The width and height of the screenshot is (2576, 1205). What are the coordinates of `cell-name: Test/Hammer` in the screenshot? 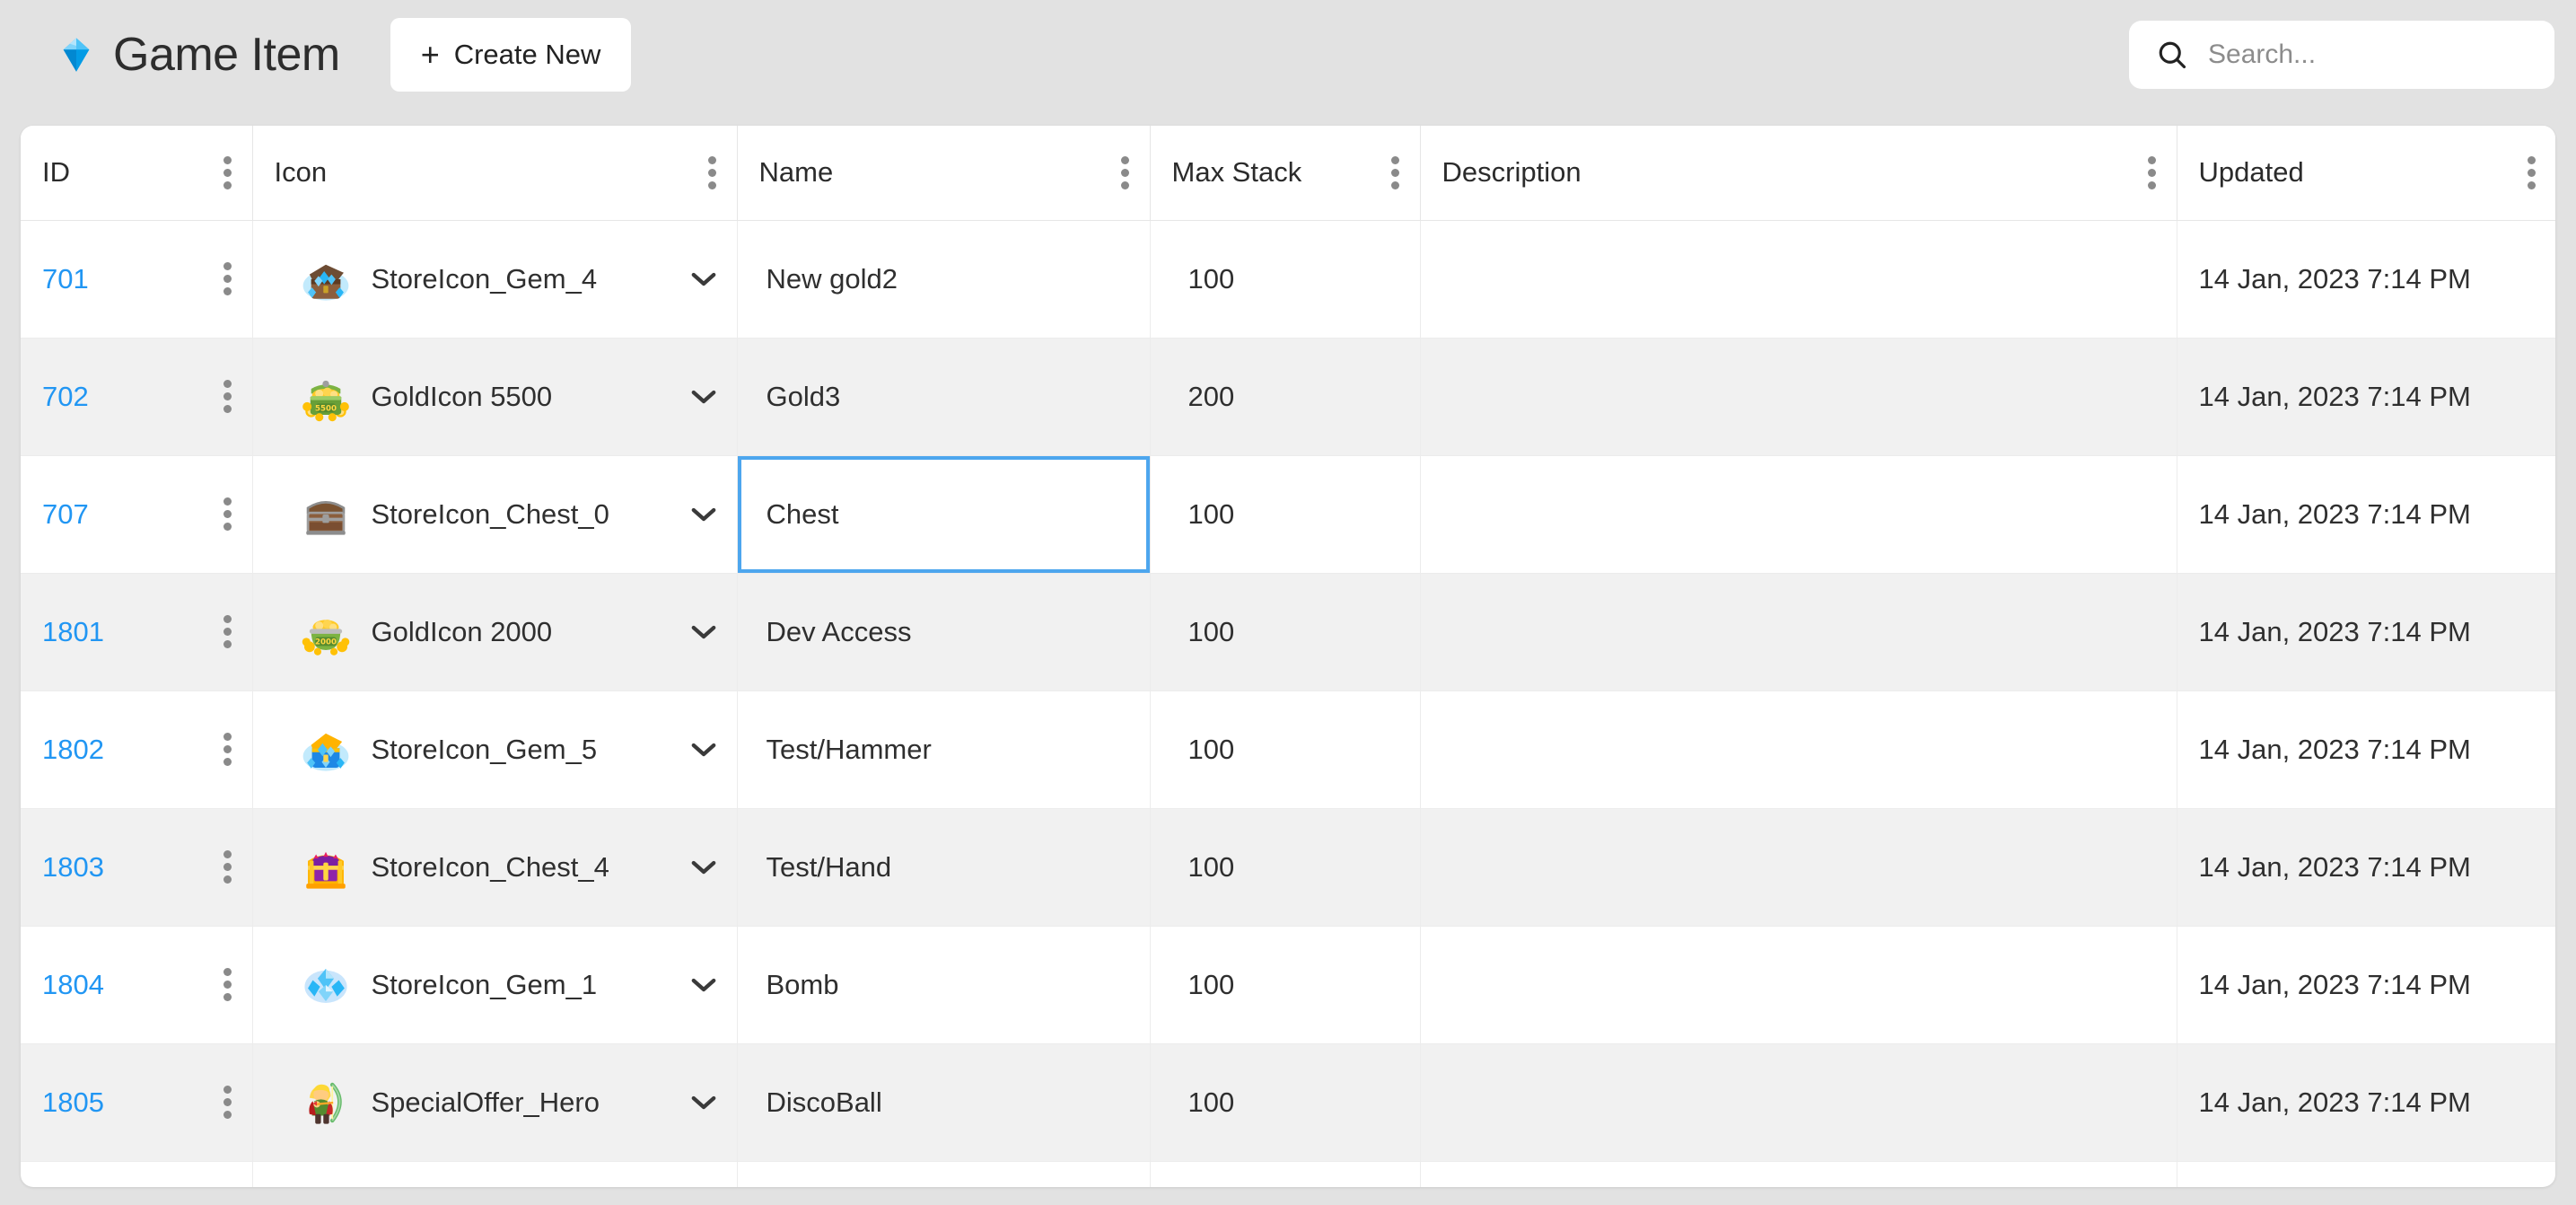 It's located at (944, 750).